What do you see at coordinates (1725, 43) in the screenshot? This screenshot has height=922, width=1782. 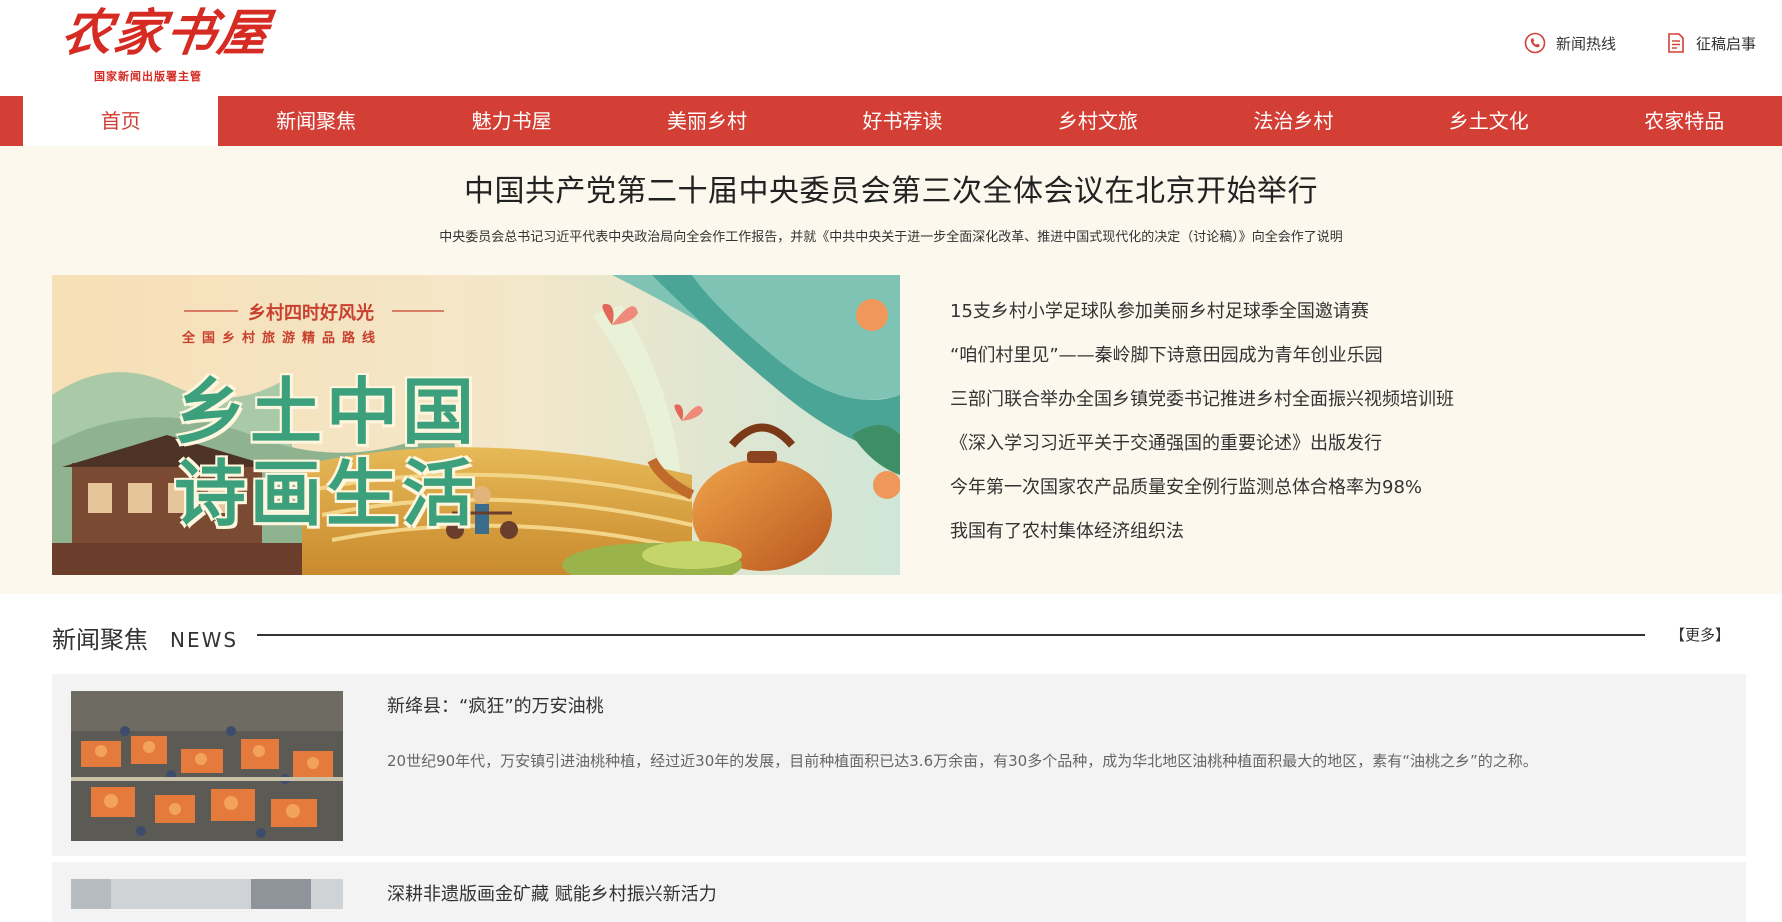 I see `submission-label: 征稿启事` at bounding box center [1725, 43].